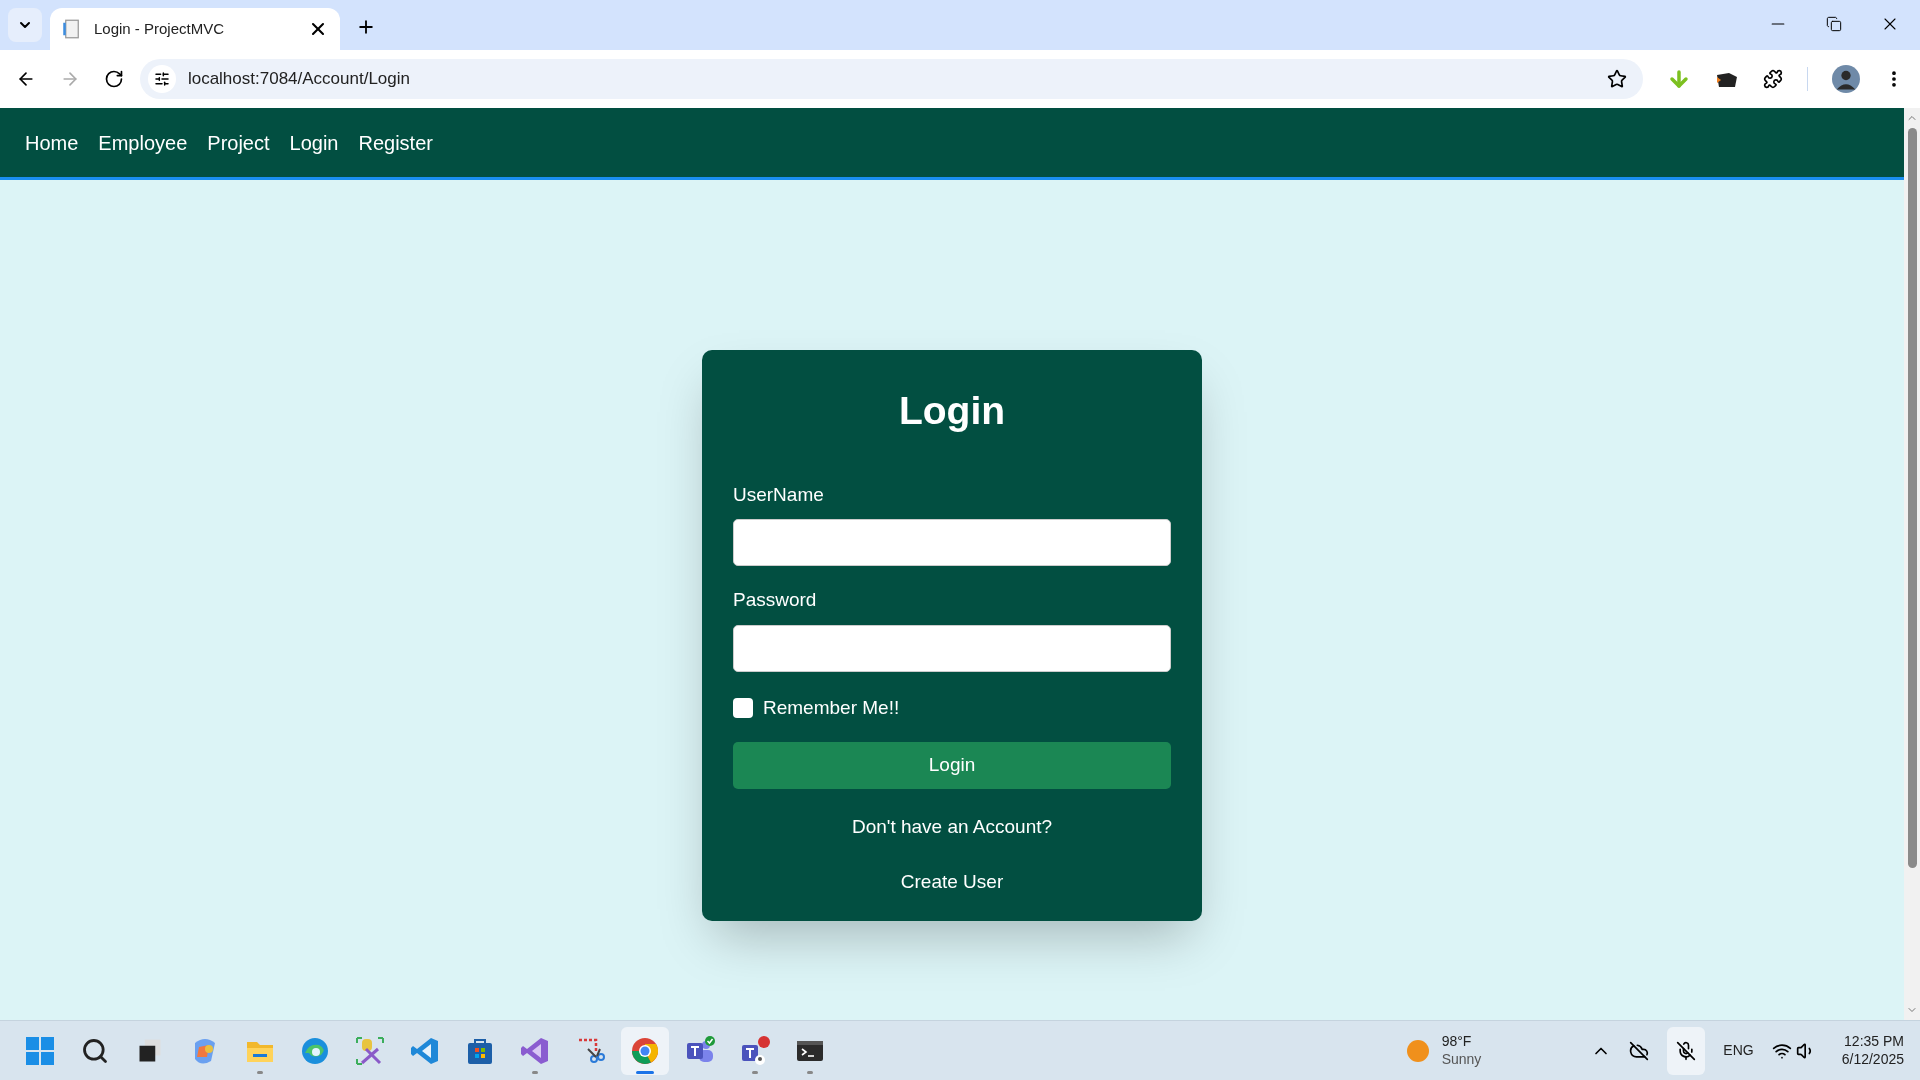 Image resolution: width=1920 pixels, height=1080 pixels. I want to click on nav-link: Register, so click(395, 142).